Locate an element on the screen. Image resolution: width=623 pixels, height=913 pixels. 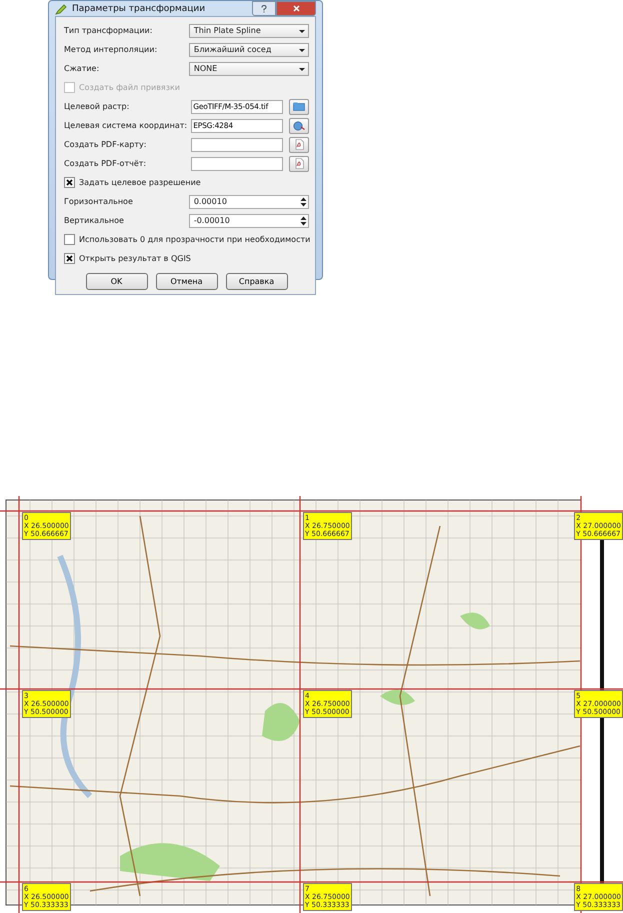
close-icon is located at coordinates (296, 8).